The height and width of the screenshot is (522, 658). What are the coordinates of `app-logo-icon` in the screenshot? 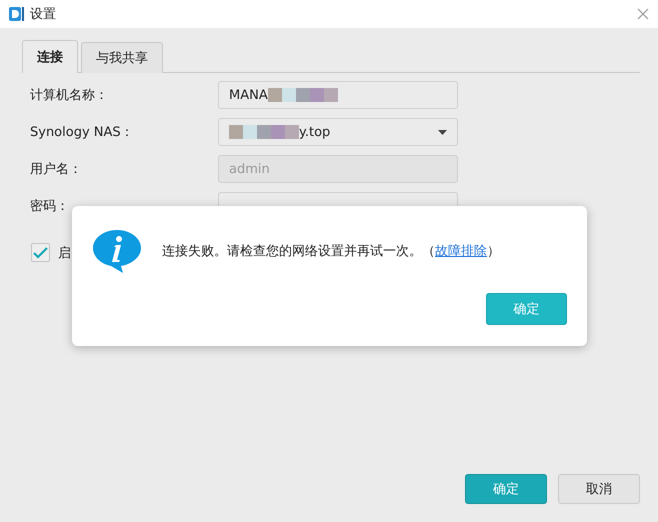 It's located at (16, 14).